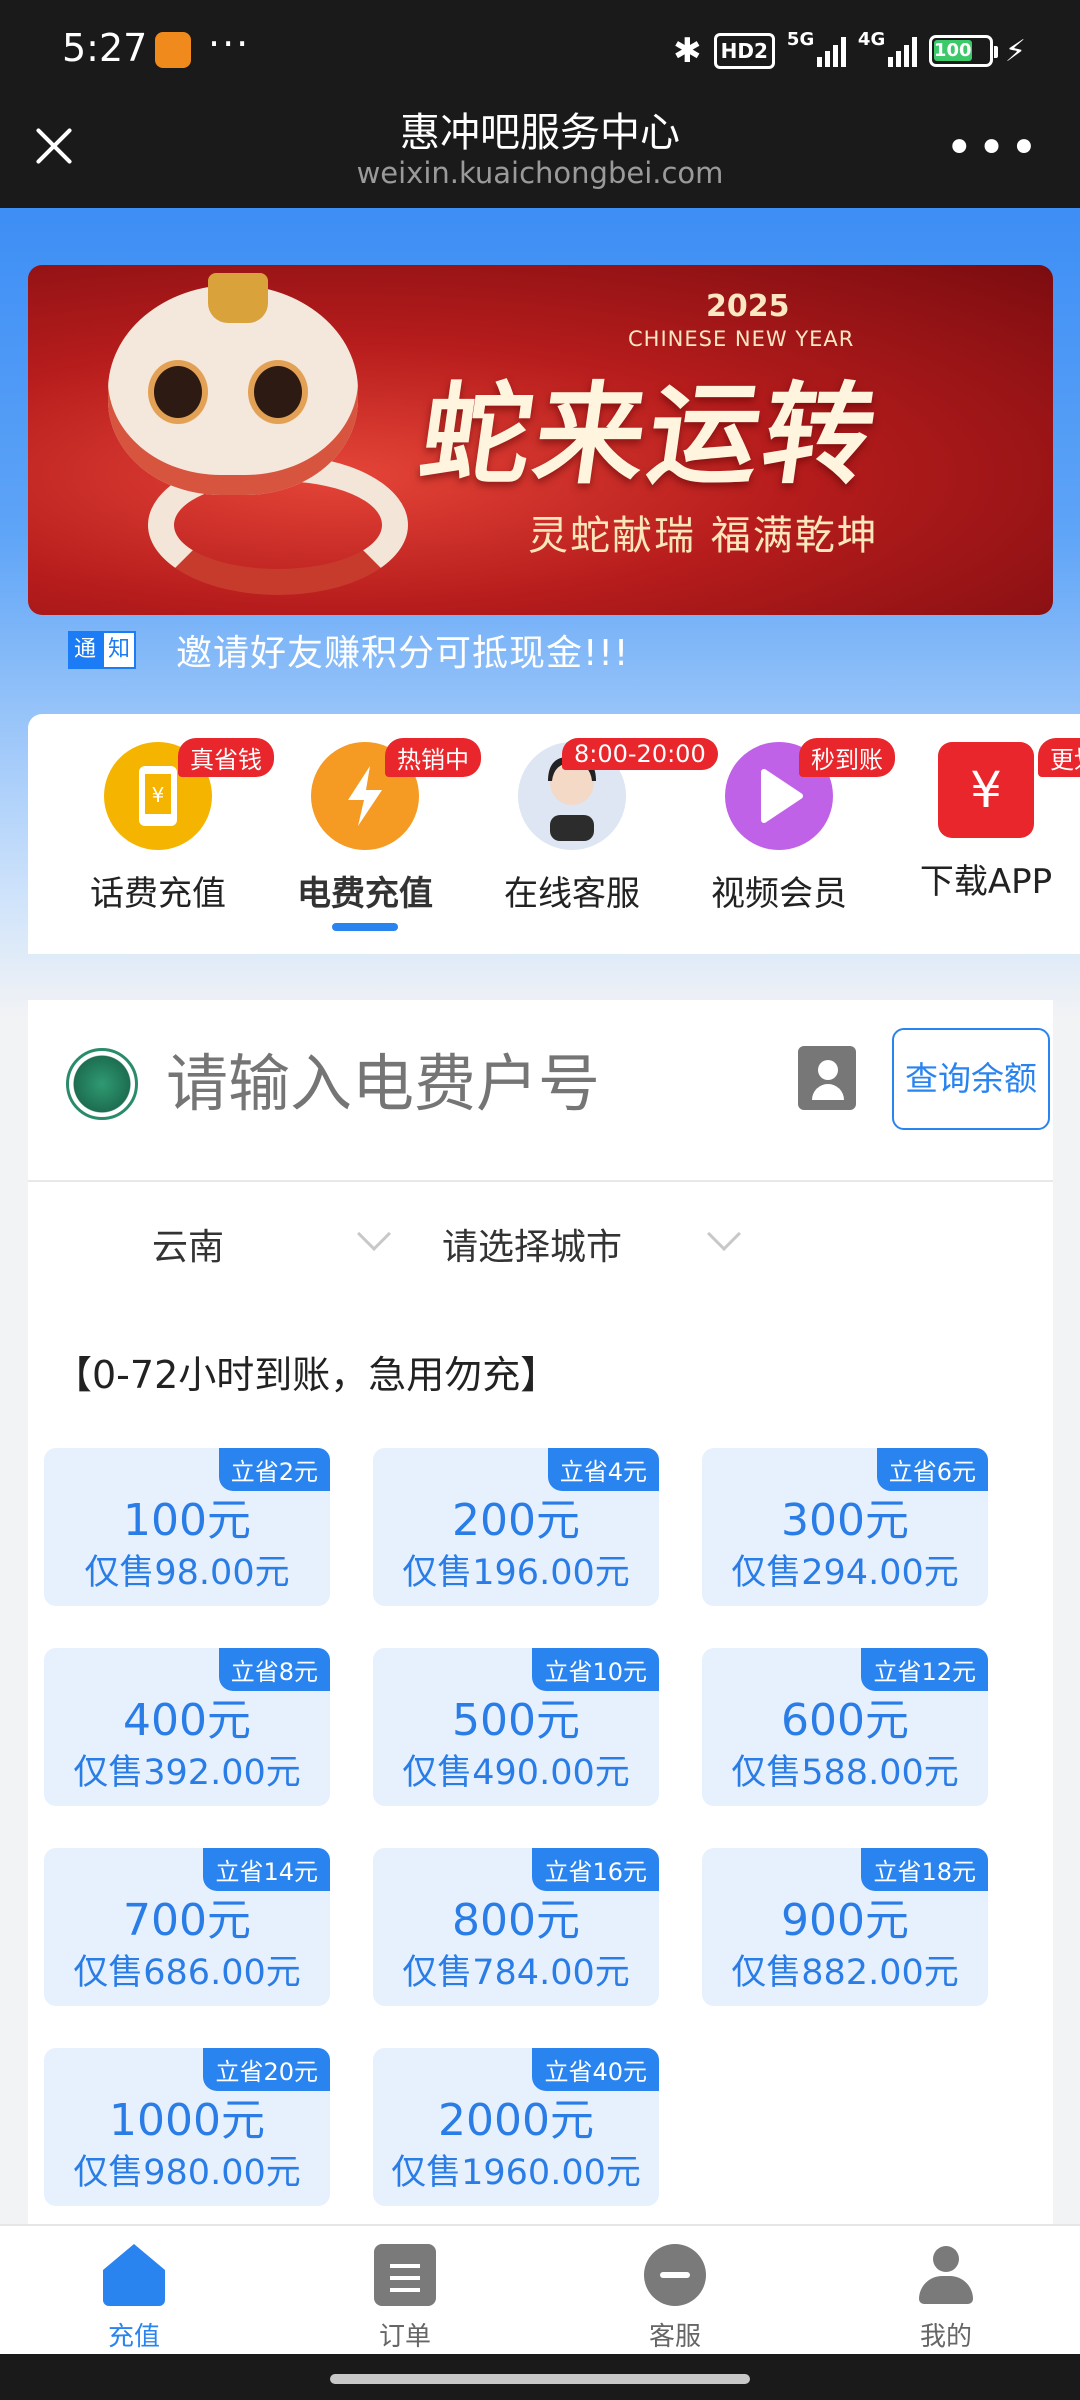 Image resolution: width=1080 pixels, height=2400 pixels. I want to click on sale-price: 仅售980.00元, so click(187, 2173).